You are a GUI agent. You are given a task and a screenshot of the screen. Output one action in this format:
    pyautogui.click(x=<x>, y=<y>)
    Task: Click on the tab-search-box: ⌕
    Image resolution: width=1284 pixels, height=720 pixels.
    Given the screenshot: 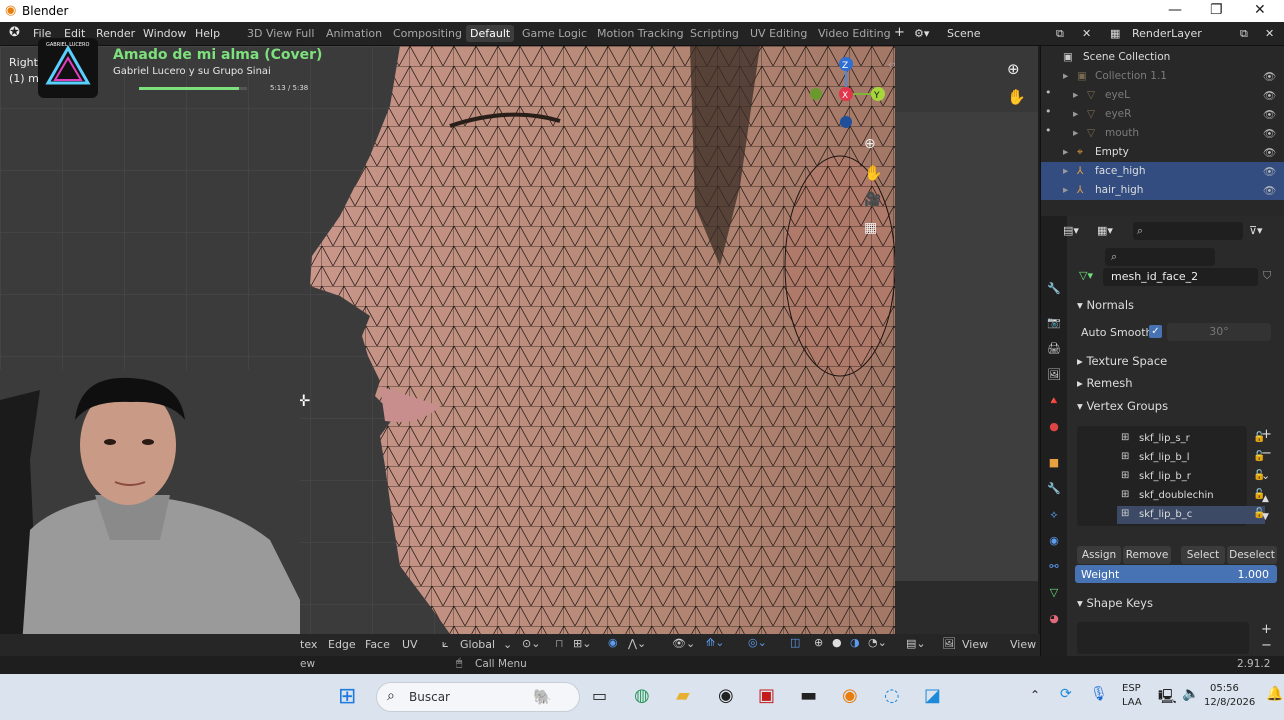 What is the action you would take?
    pyautogui.click(x=1160, y=257)
    